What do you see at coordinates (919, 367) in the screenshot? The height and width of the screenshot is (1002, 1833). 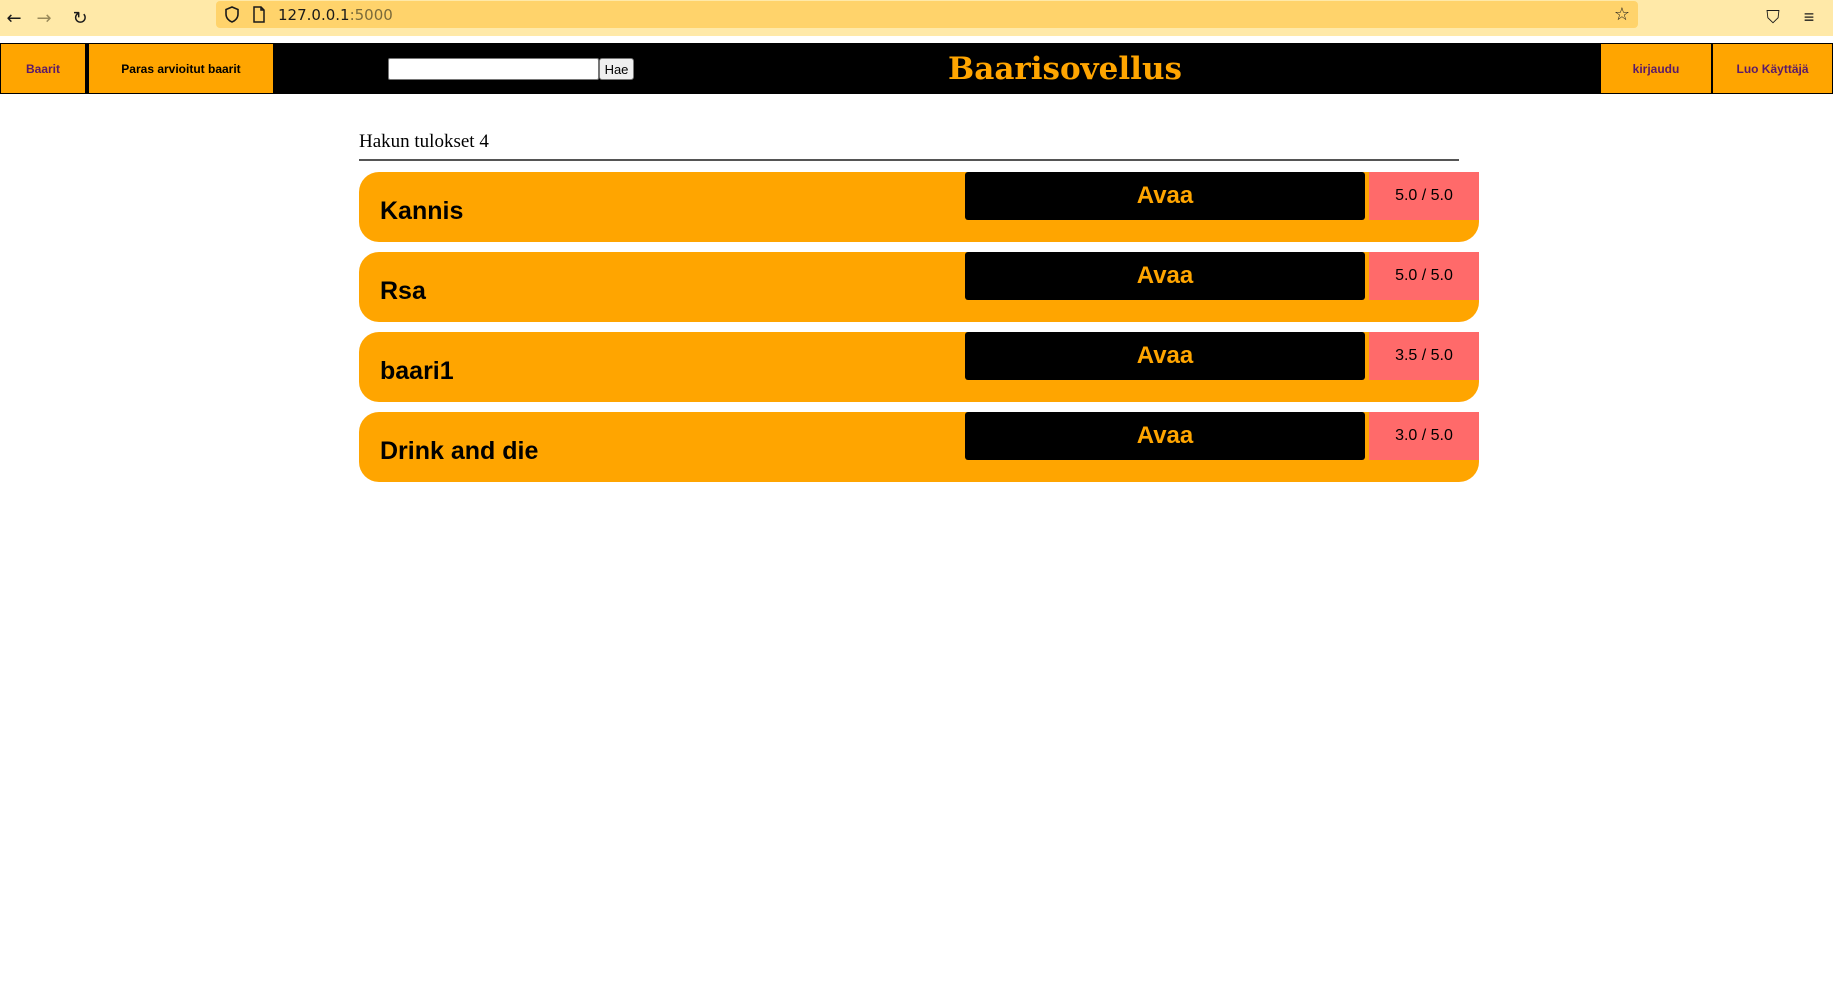 I see `bar-result-card: baari1 Avaa 3.5 / 5.0` at bounding box center [919, 367].